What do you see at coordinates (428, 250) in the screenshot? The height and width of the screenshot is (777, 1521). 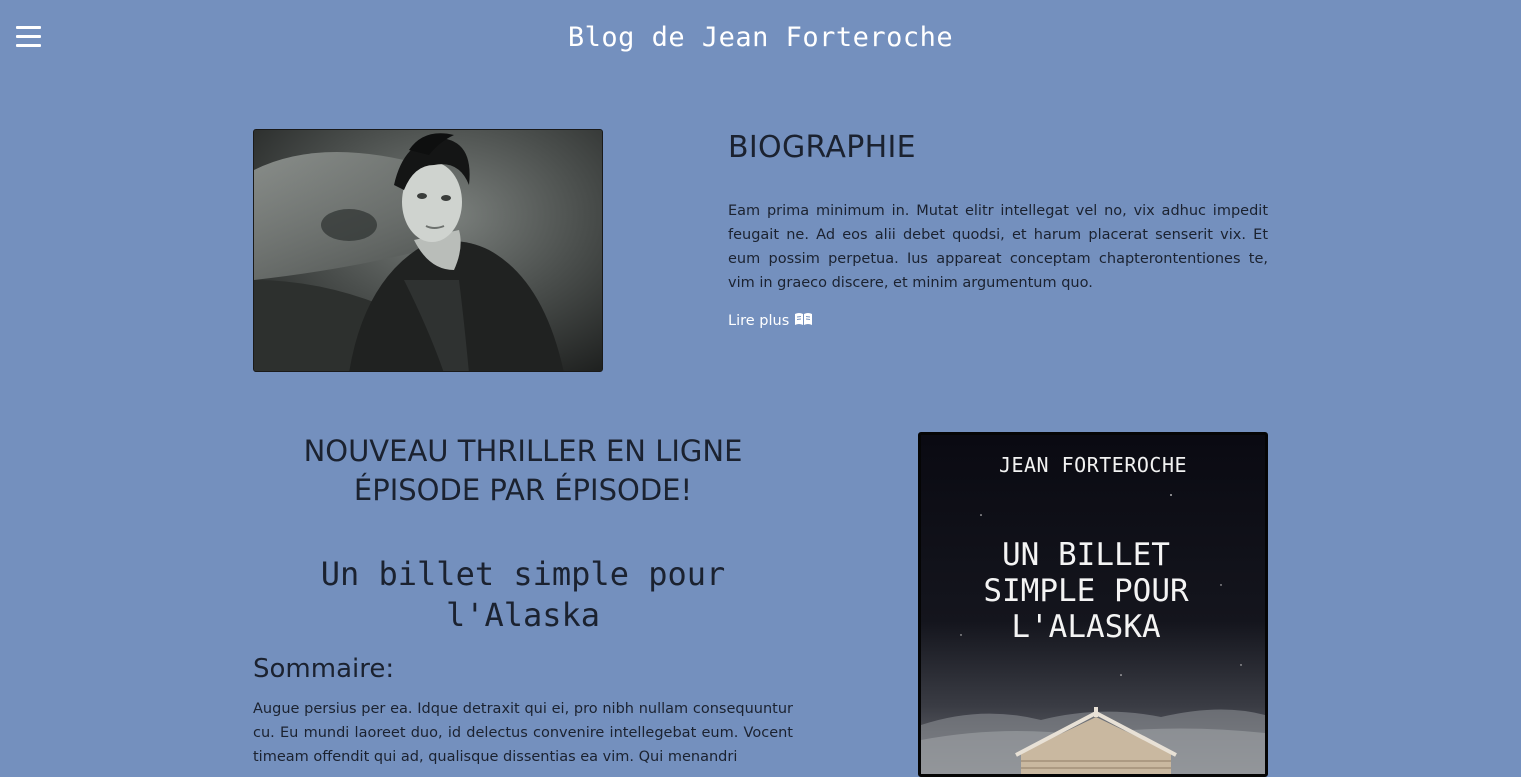 I see `author-portrait-image` at bounding box center [428, 250].